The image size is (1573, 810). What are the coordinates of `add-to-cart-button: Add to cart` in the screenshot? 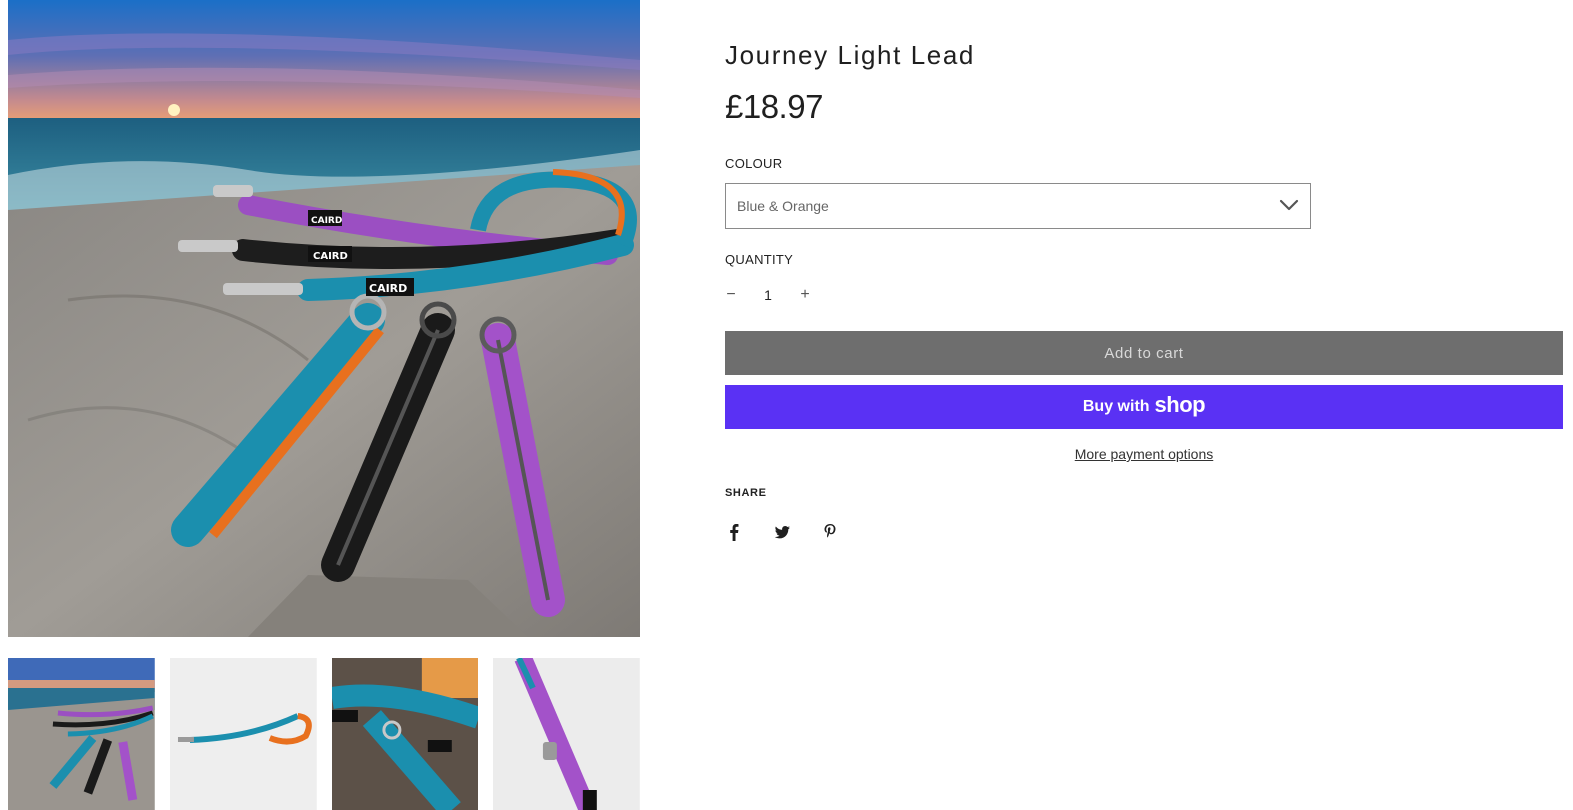 It's located at (1144, 353).